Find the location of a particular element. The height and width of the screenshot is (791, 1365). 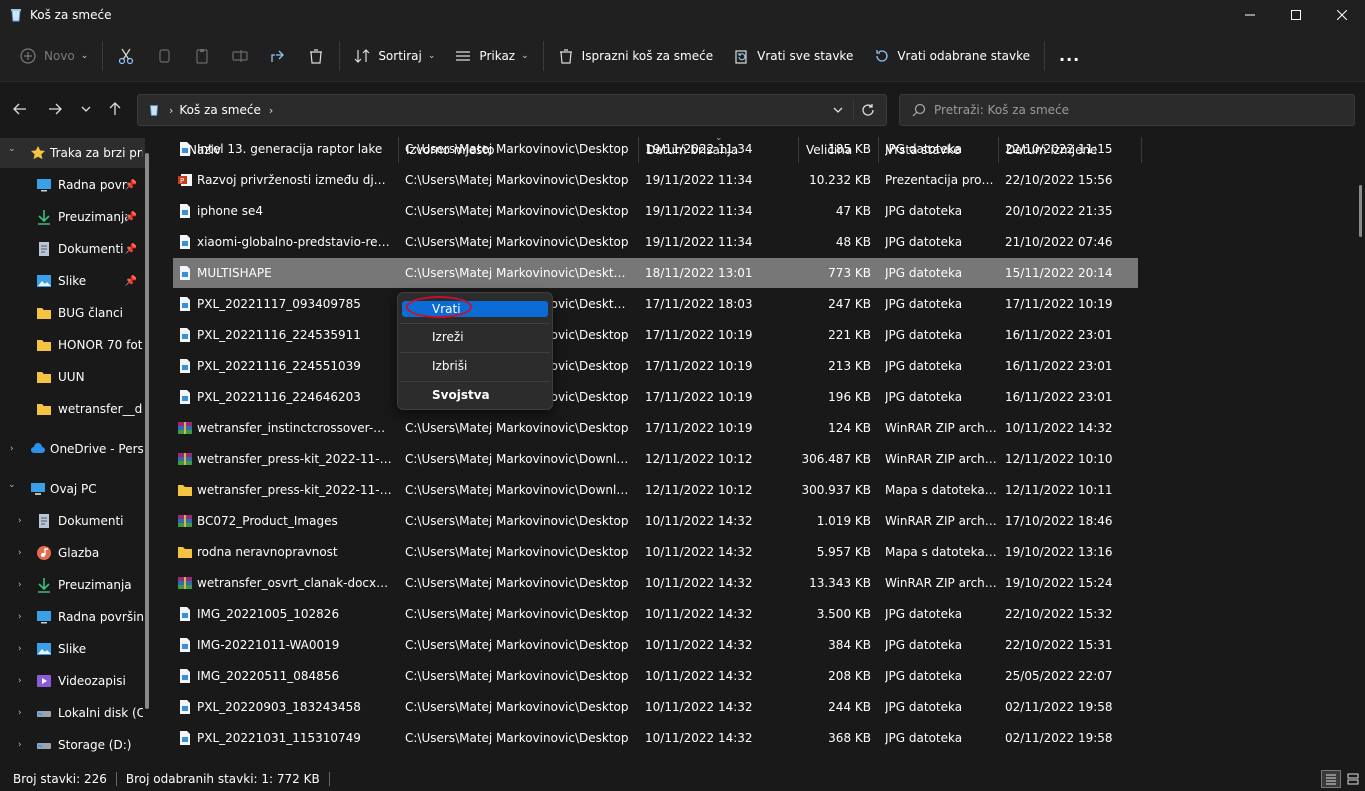

column-header-source: Izvorno mjesto is located at coordinates (519, 150).